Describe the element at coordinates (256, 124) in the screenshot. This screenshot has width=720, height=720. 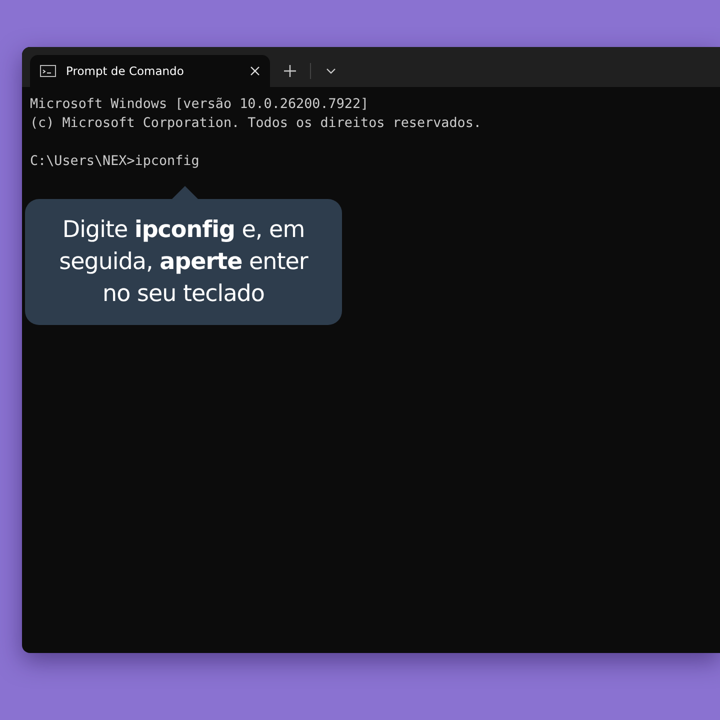
I see `terminal-line: (c) Microsoft Corporation. Todos os direitos reservados.` at that location.